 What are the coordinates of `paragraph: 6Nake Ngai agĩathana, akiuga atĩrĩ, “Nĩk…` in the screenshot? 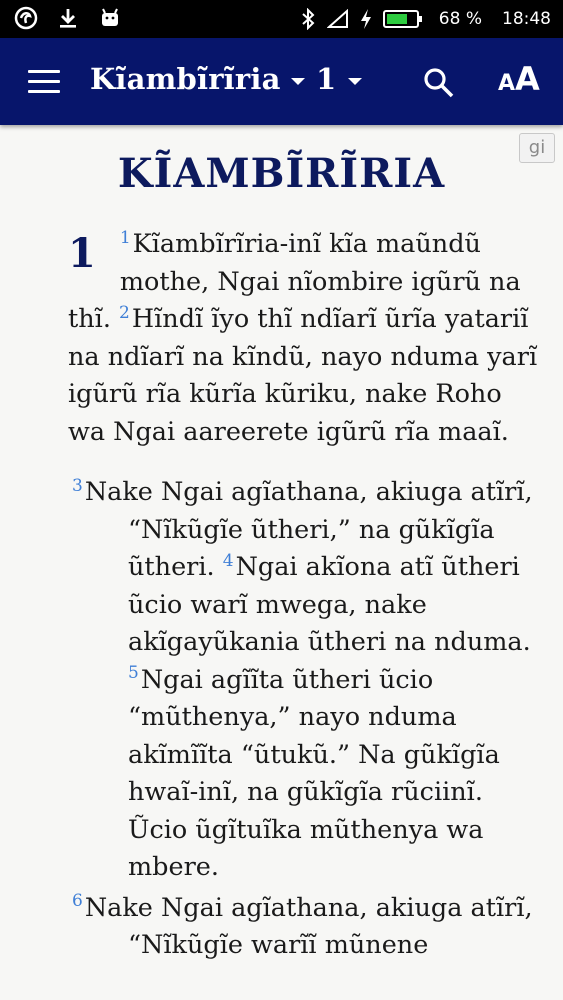 It's located at (303, 927).